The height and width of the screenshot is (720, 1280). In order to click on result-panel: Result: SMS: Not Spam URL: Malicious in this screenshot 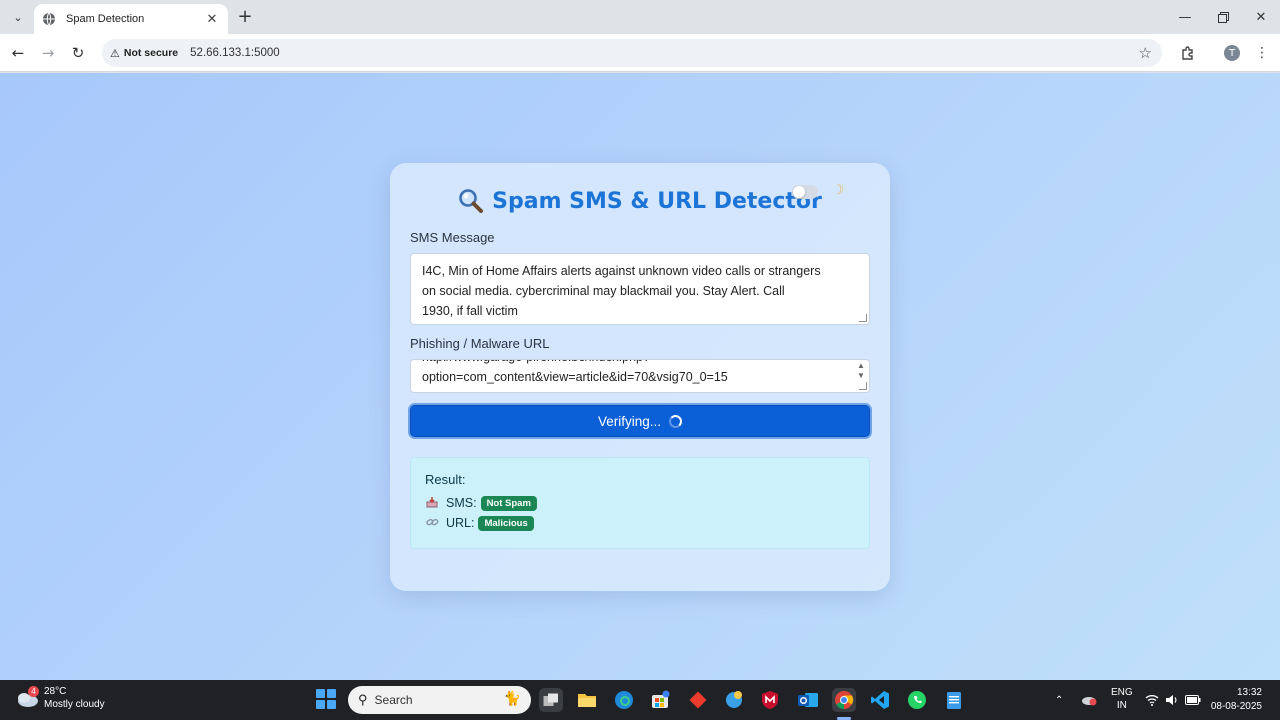, I will do `click(640, 503)`.